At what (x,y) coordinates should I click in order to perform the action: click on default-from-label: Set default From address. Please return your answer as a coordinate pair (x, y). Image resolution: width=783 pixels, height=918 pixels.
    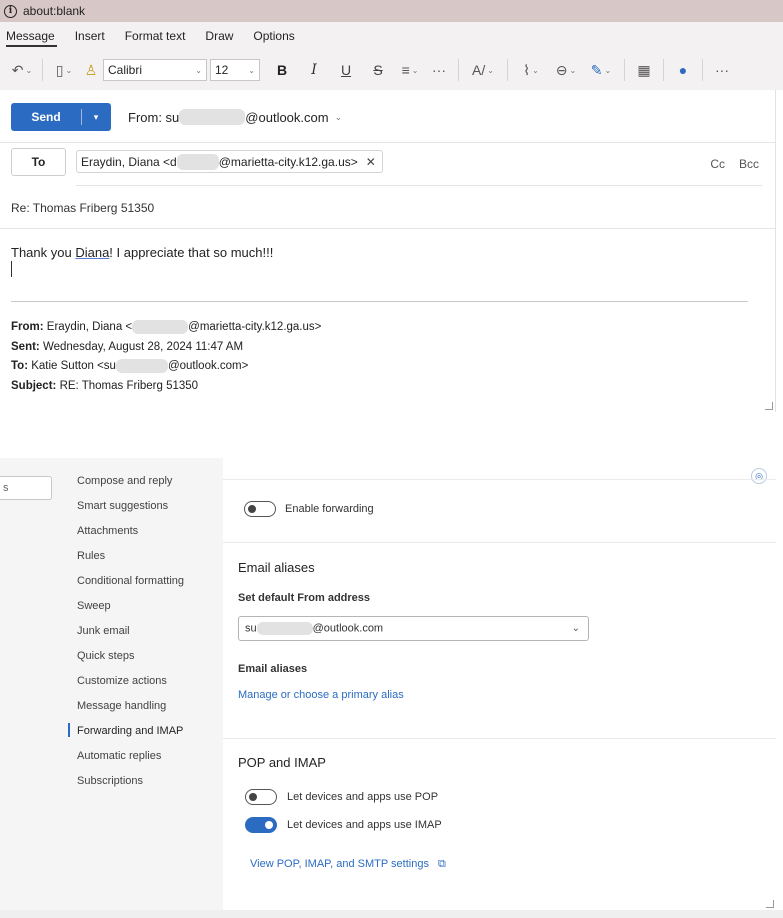
    Looking at the image, I should click on (304, 598).